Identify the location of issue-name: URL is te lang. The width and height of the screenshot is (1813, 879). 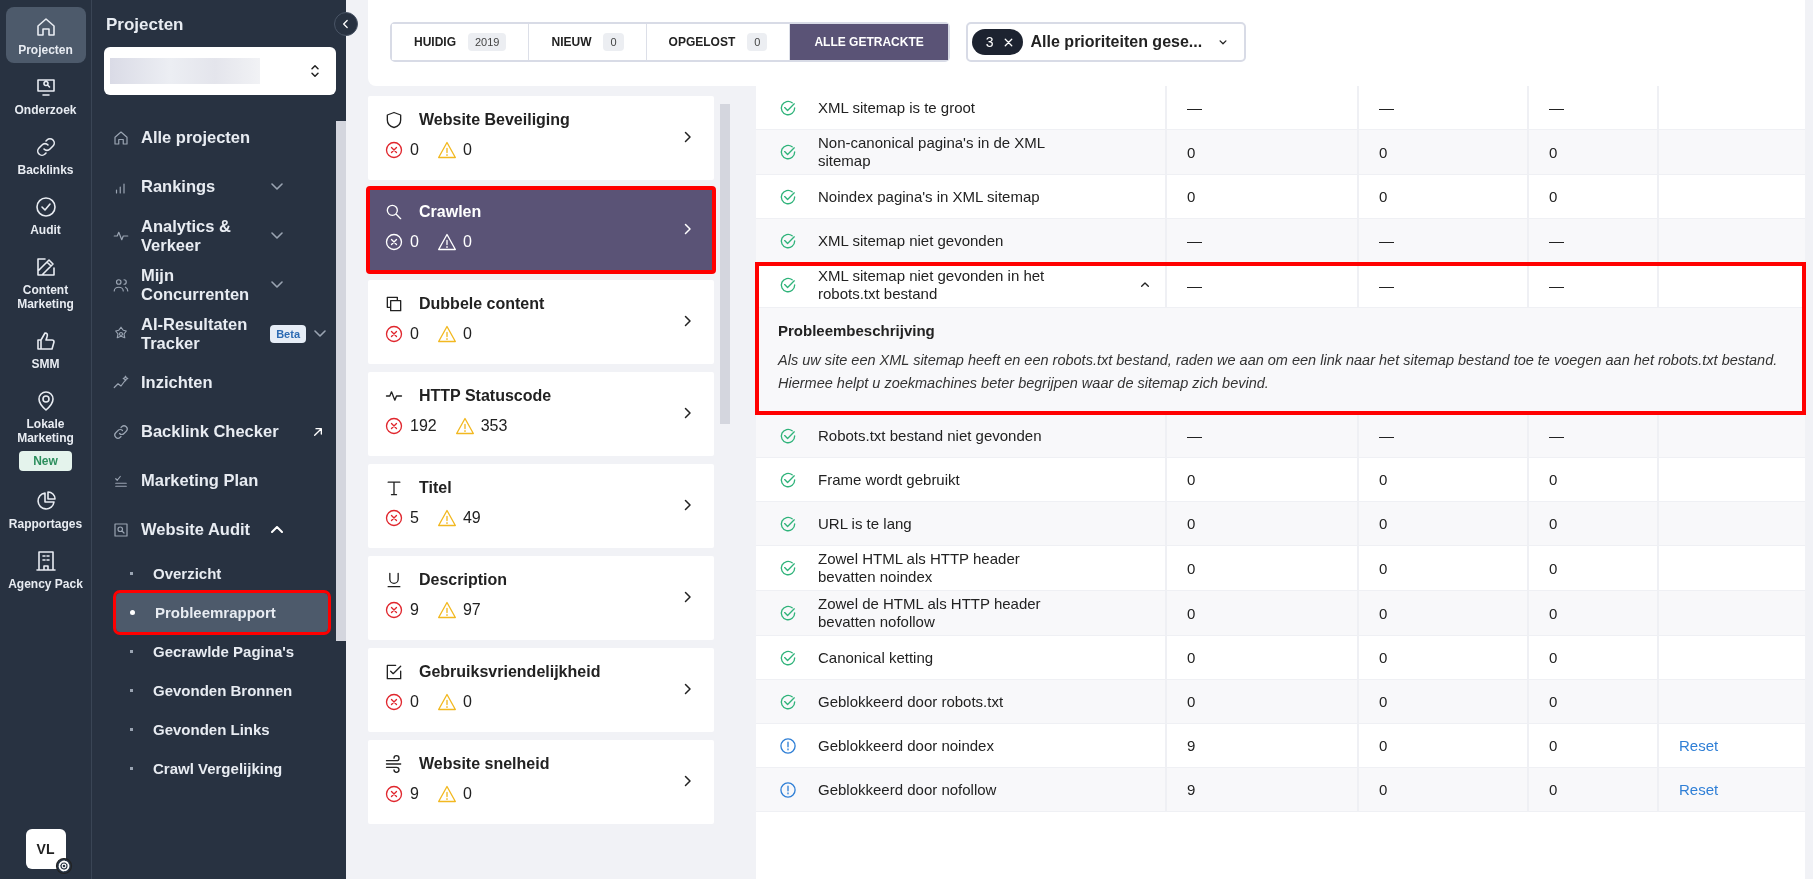
(949, 523).